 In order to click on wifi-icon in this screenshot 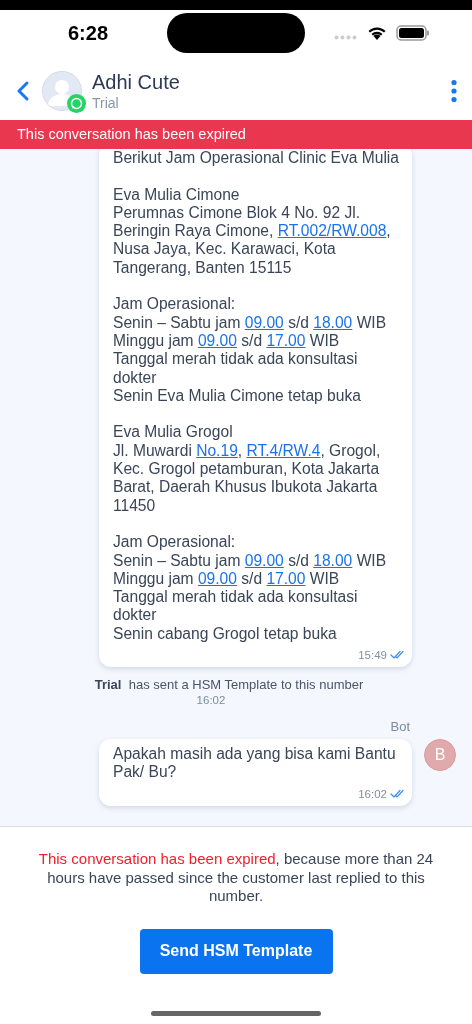, I will do `click(377, 32)`.